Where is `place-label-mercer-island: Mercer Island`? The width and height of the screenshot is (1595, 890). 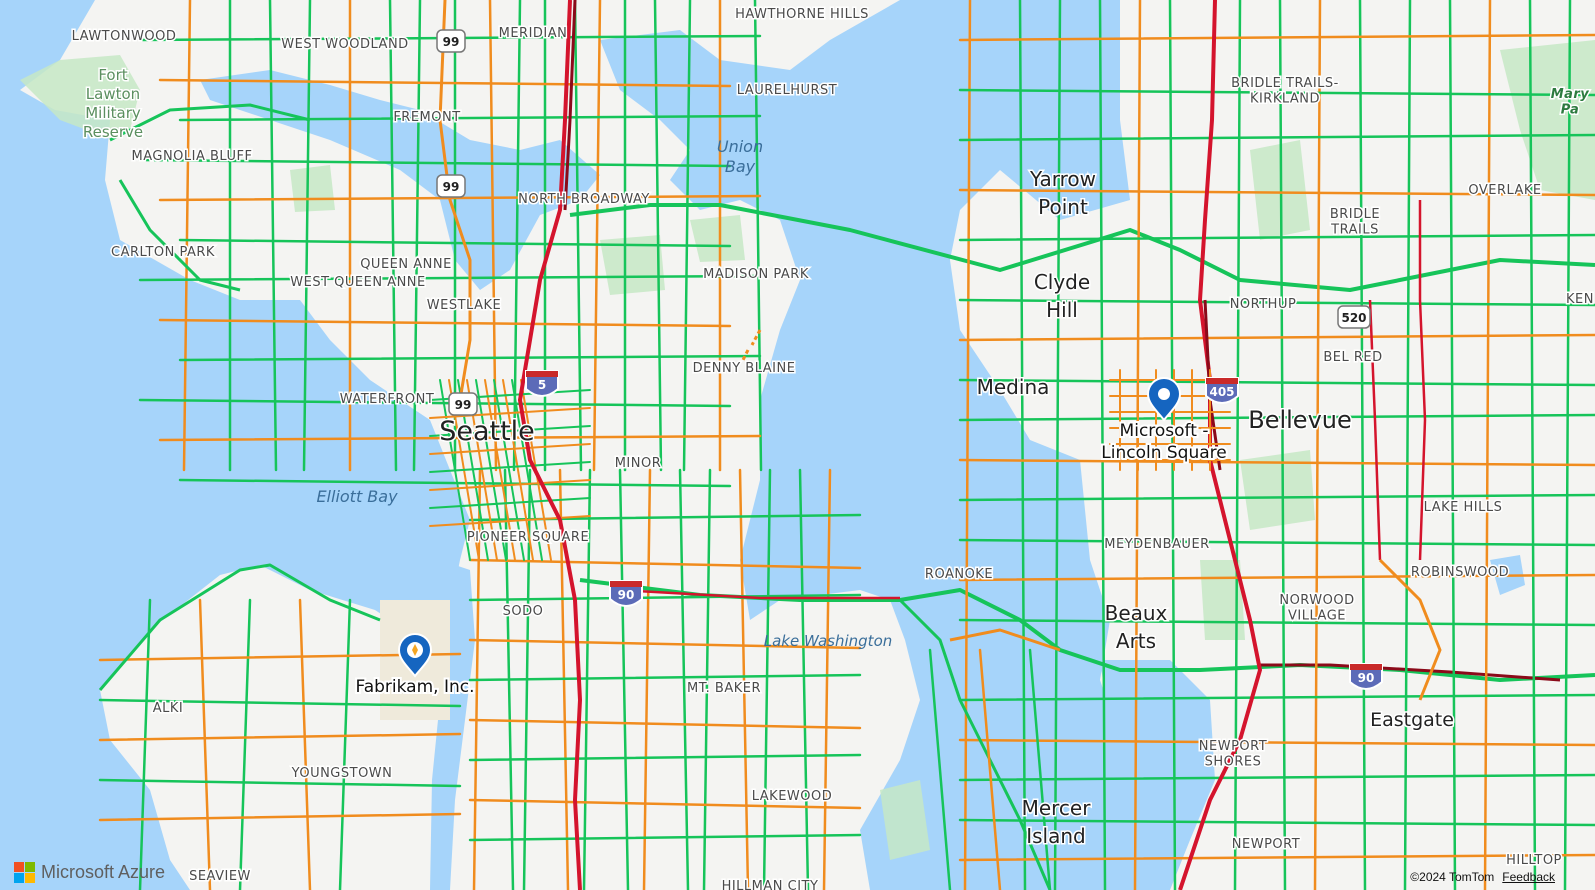 place-label-mercer-island: Mercer Island is located at coordinates (1057, 822).